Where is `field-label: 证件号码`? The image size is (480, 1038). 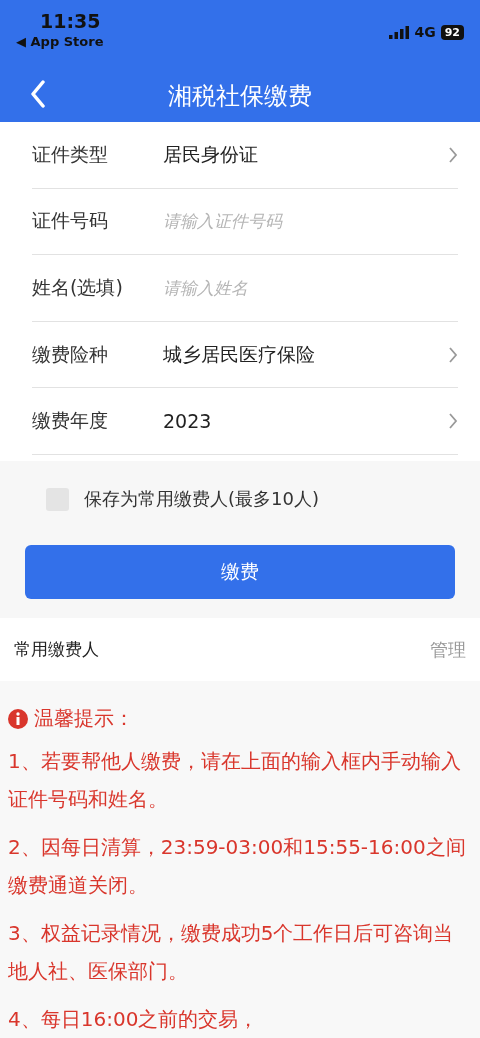
field-label: 证件号码 is located at coordinates (70, 221).